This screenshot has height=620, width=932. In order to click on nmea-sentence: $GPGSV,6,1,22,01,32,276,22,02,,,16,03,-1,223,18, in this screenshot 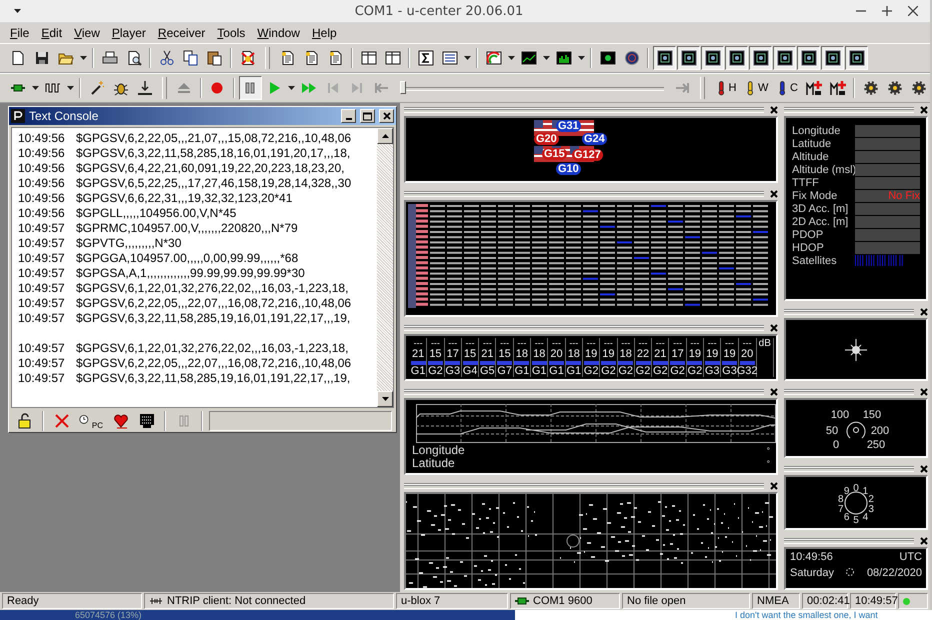, I will do `click(212, 347)`.